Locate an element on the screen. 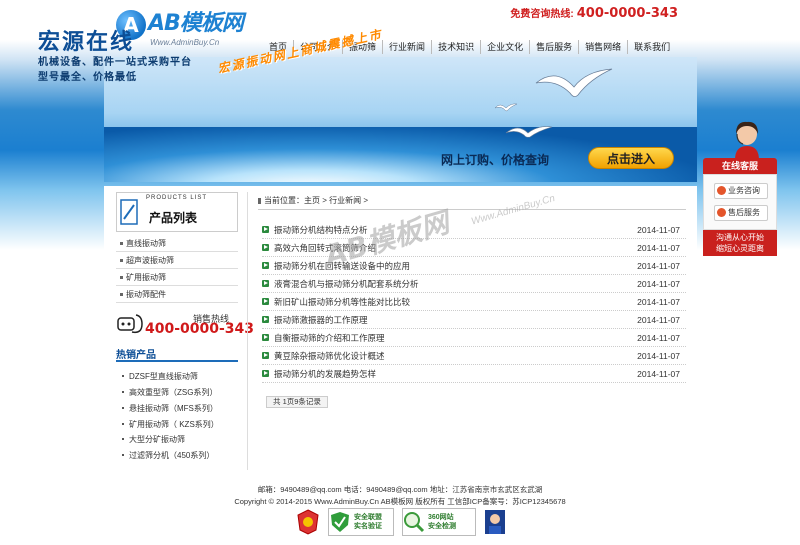 Image resolution: width=800 pixels, height=545 pixels. sidebar-item-mining-screen: 矿用振动筛 is located at coordinates (177, 277).